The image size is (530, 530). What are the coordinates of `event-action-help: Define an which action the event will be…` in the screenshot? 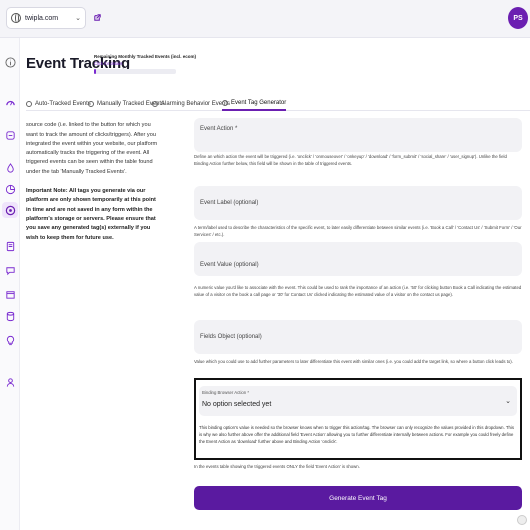 It's located at (350, 160).